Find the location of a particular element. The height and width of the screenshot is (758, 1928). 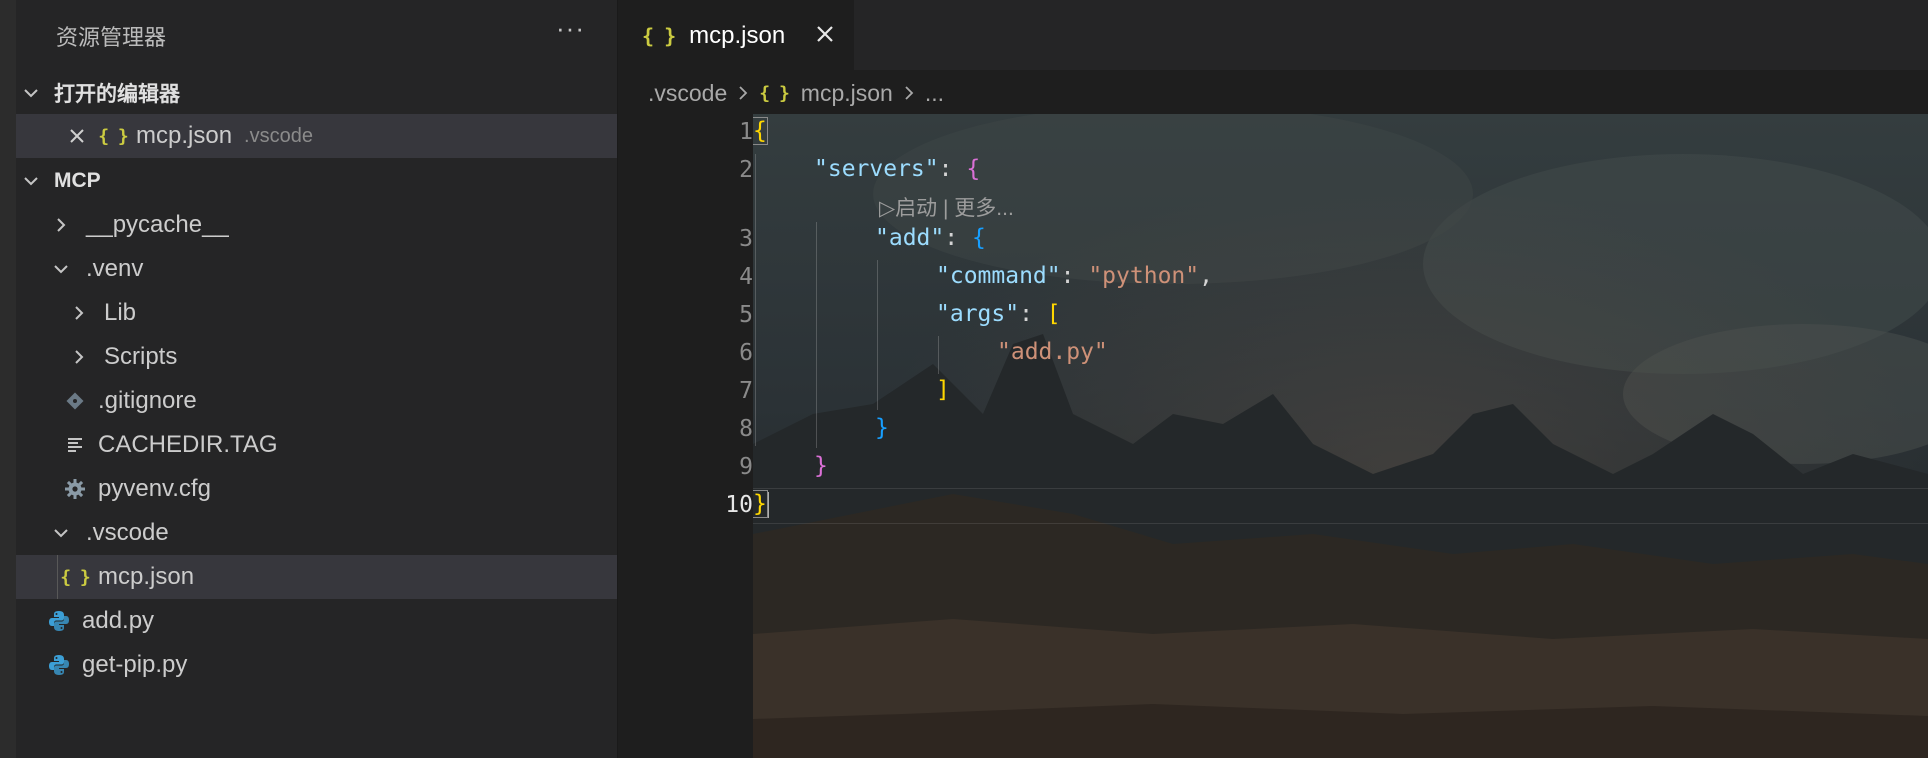

tree-item-label: add.py is located at coordinates (118, 620).